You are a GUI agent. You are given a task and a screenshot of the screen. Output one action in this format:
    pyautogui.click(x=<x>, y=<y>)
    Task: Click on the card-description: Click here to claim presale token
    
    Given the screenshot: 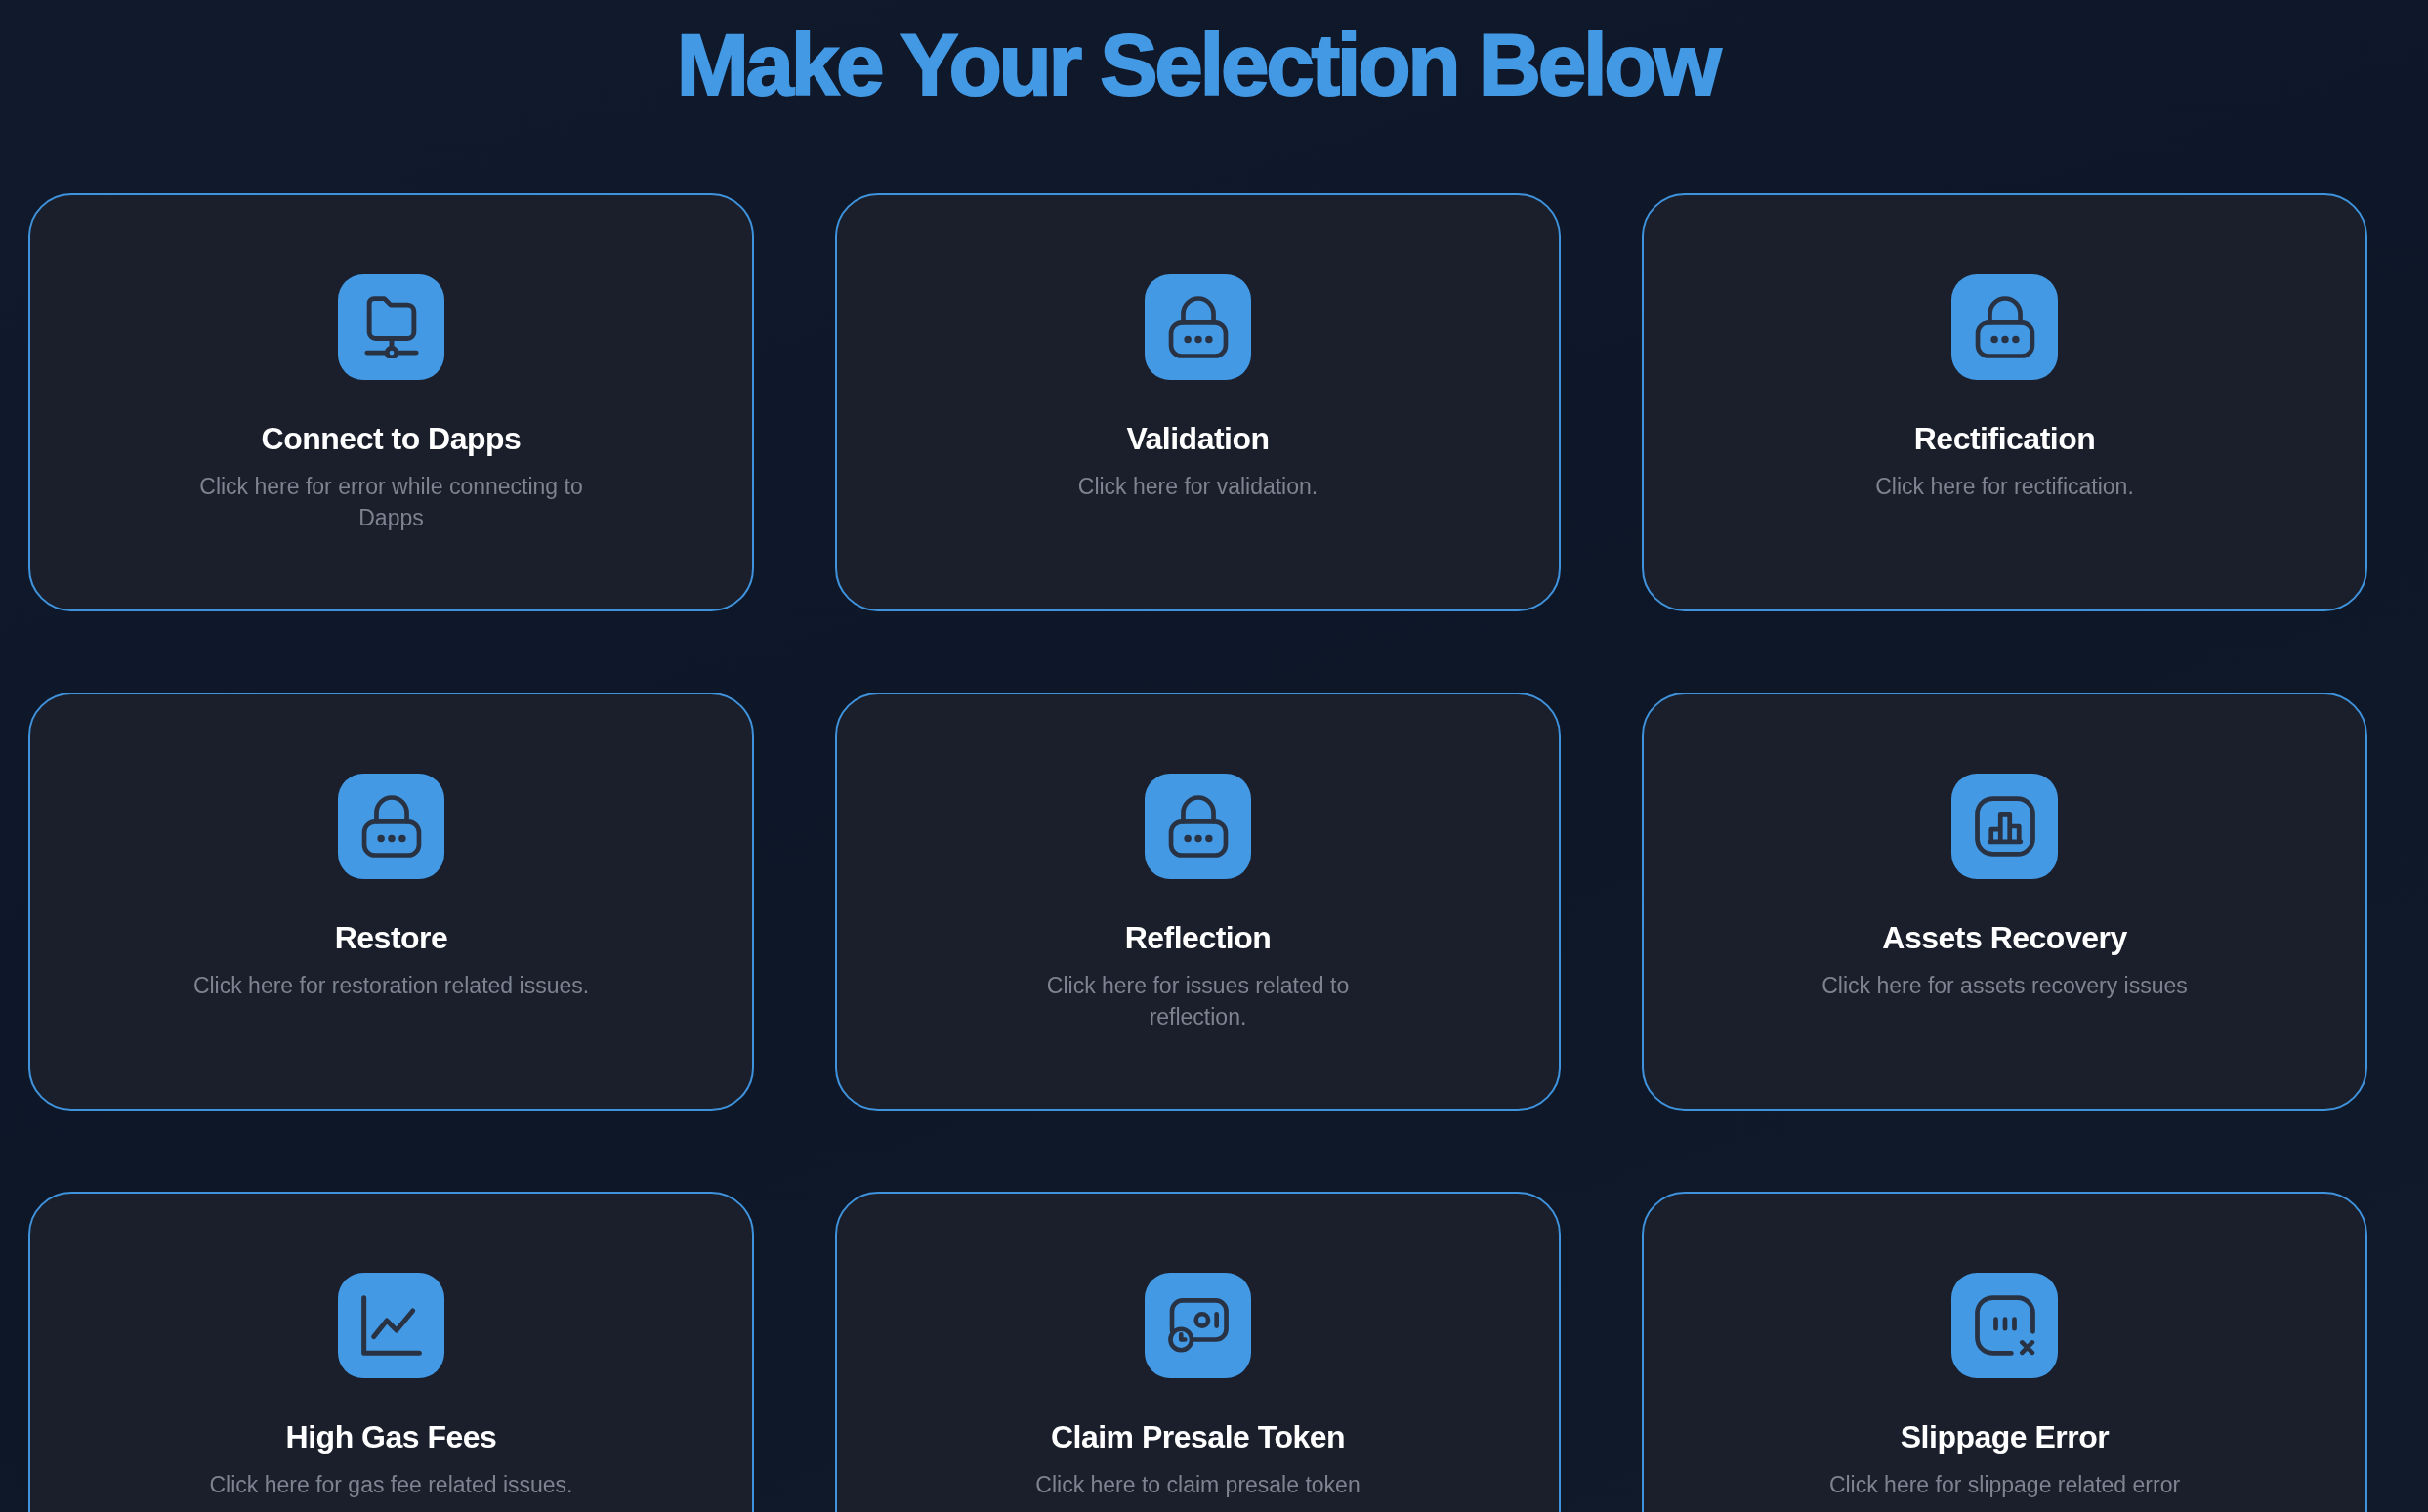 What is the action you would take?
    pyautogui.click(x=1198, y=1485)
    